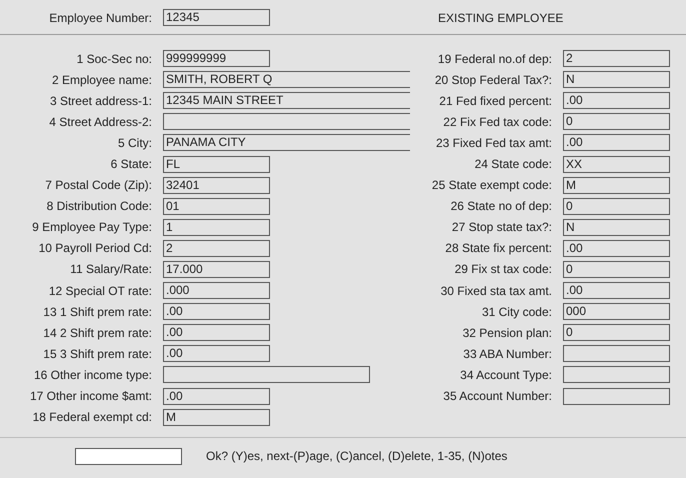 The image size is (686, 478). What do you see at coordinates (497, 397) in the screenshot?
I see `field-label: 35 Account Number:` at bounding box center [497, 397].